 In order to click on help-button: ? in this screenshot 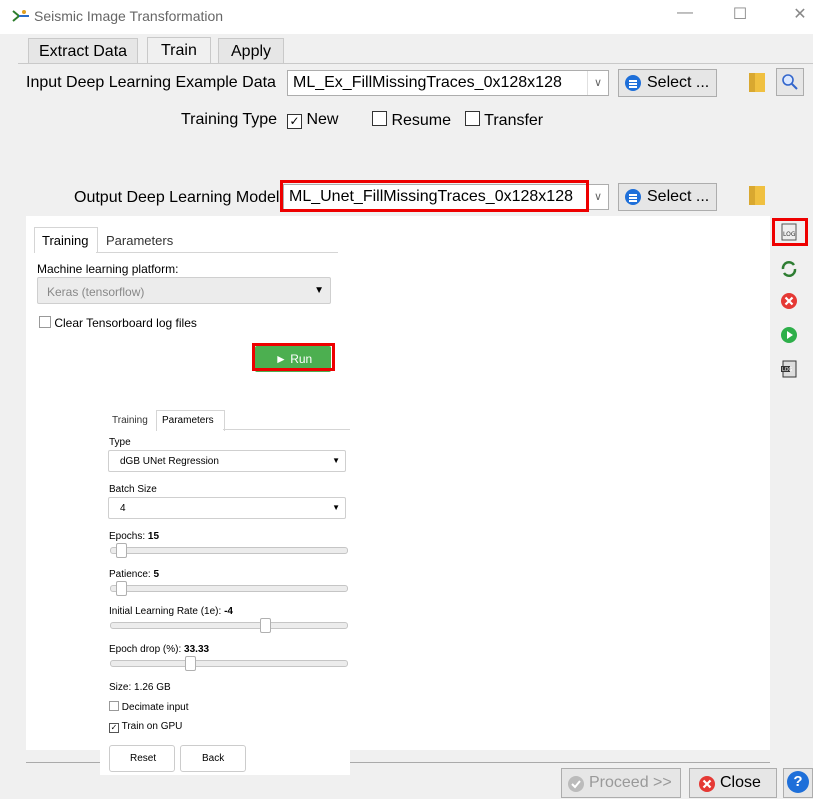, I will do `click(798, 783)`.